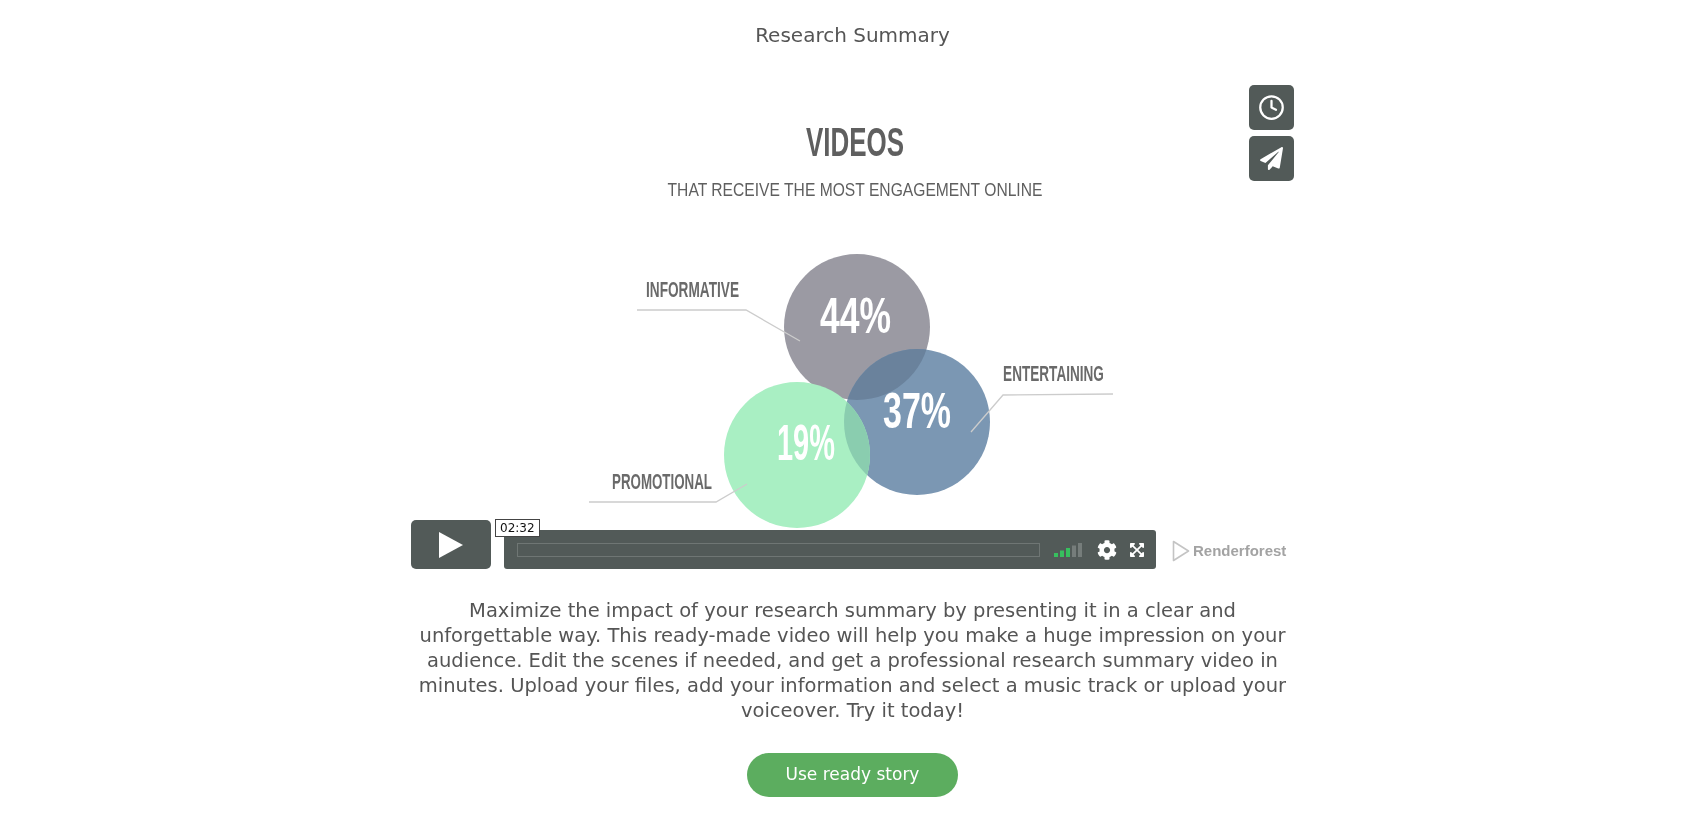 The height and width of the screenshot is (816, 1705). I want to click on play-button, so click(451, 544).